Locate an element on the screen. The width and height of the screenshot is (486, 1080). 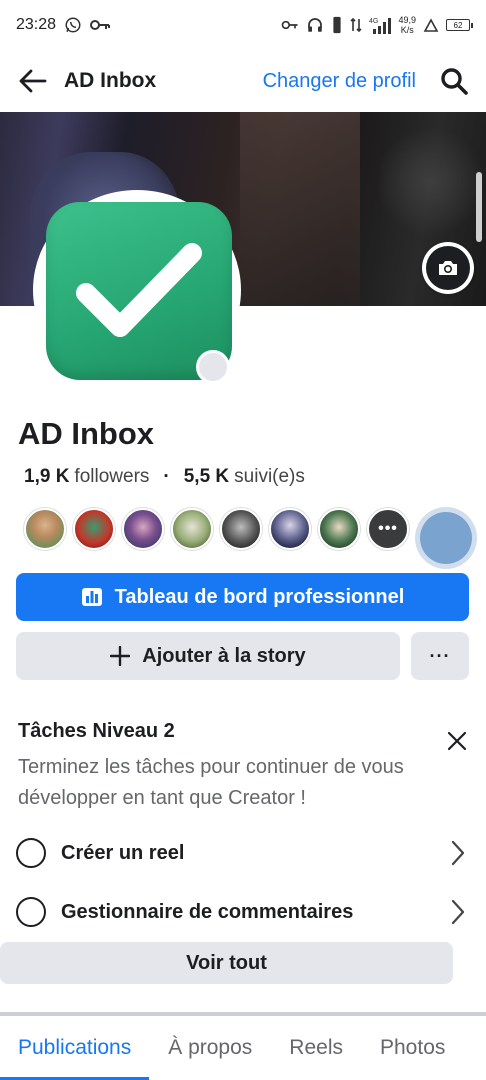
following-label: suivi(e)s is located at coordinates (269, 477).